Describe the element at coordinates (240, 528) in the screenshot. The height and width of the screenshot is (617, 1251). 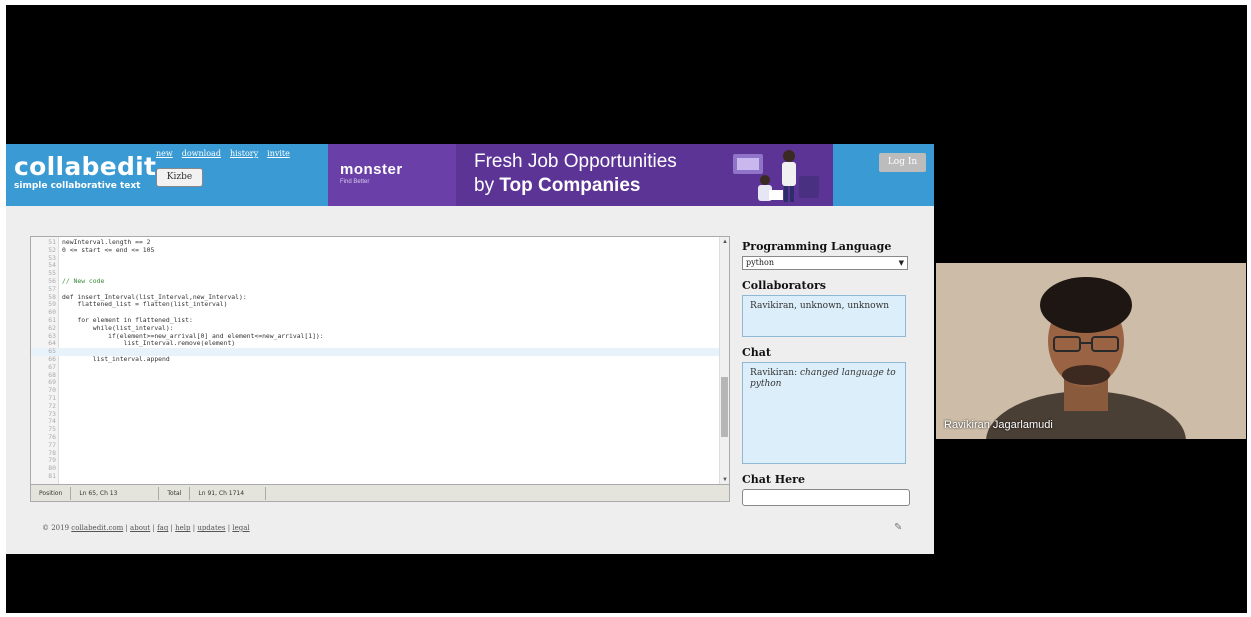
I see `footer-link-legal: legal` at that location.